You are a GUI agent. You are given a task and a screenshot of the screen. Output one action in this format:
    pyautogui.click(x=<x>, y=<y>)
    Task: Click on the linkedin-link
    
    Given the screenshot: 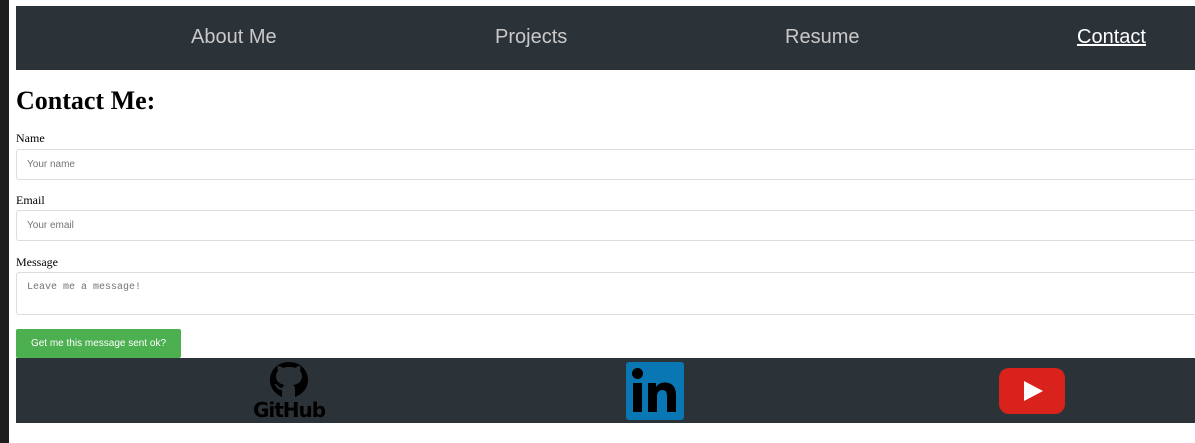 What is the action you would take?
    pyautogui.click(x=655, y=391)
    